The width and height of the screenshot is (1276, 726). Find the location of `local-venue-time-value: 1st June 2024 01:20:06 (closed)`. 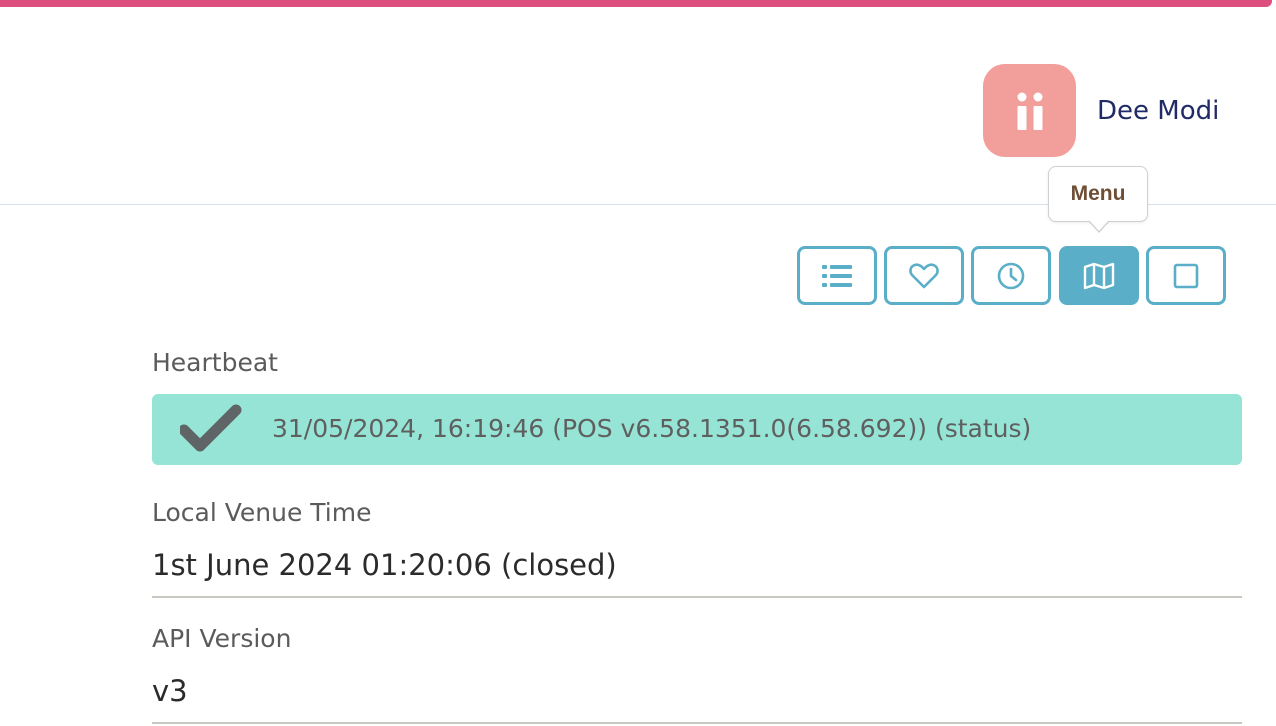

local-venue-time-value: 1st June 2024 01:20:06 (closed) is located at coordinates (384, 565).